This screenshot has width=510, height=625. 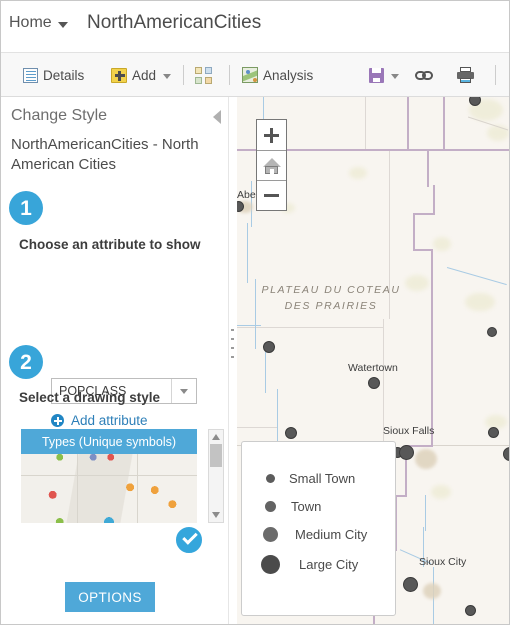 I want to click on map-city-dot-sioux-falls, so click(x=406, y=452).